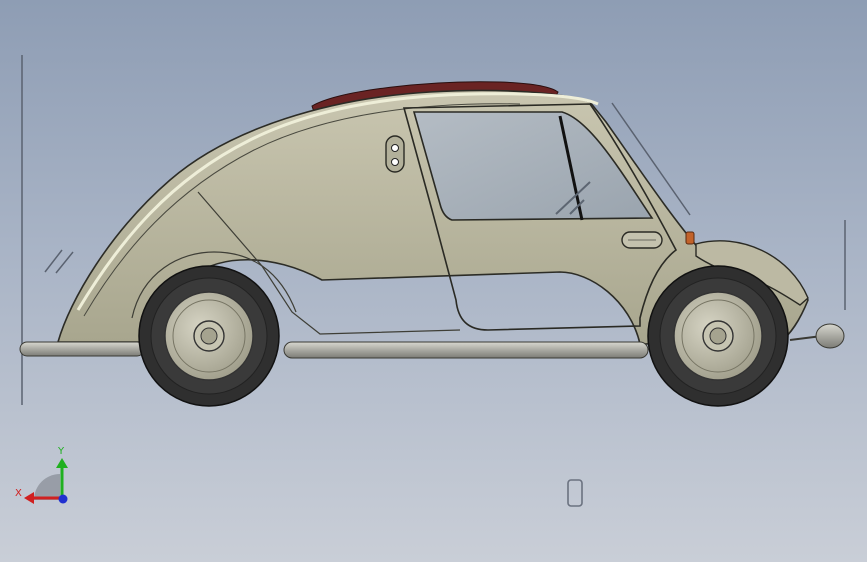  What do you see at coordinates (817, 336) in the screenshot?
I see `front-bumper` at bounding box center [817, 336].